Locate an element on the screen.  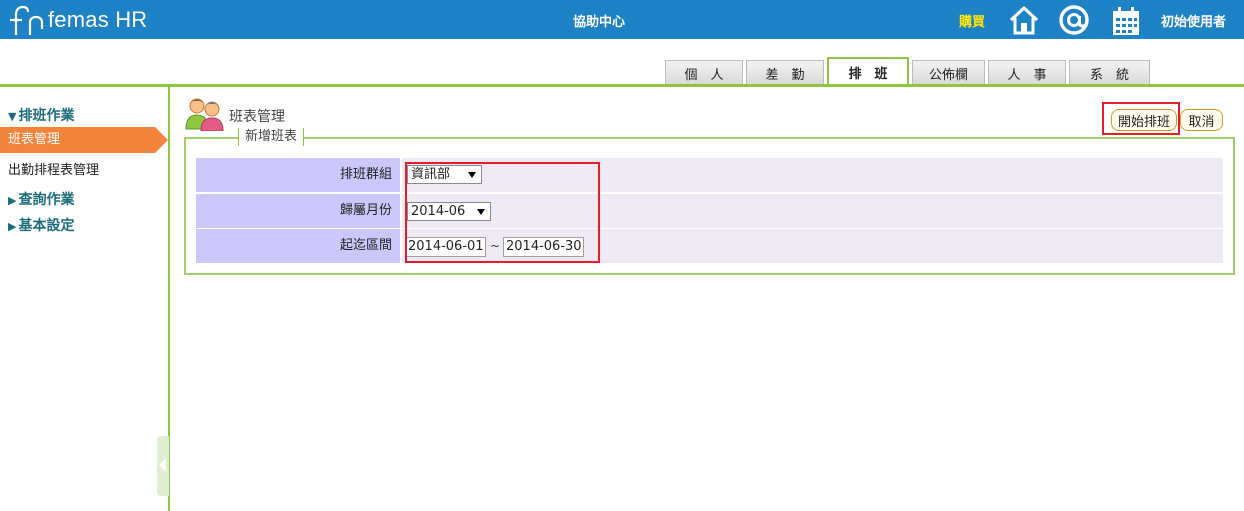
main-tabs: 個 人 差 勤 排 班 公佈欄 人 事 系 統 is located at coordinates (909, 71).